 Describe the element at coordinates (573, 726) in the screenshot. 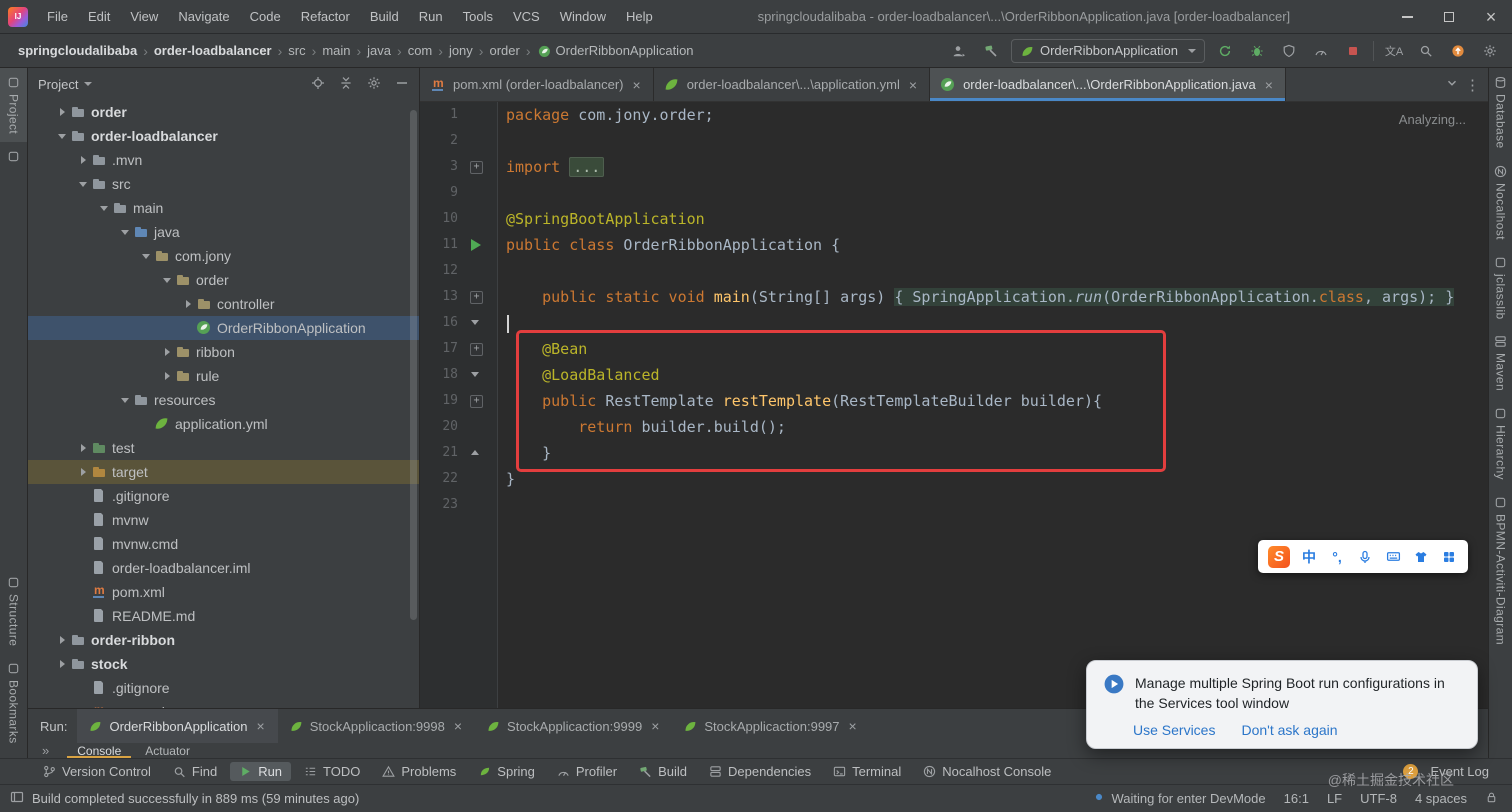

I see `run-tab-stockapplicaction-9999: StockApplicaction:9999` at that location.